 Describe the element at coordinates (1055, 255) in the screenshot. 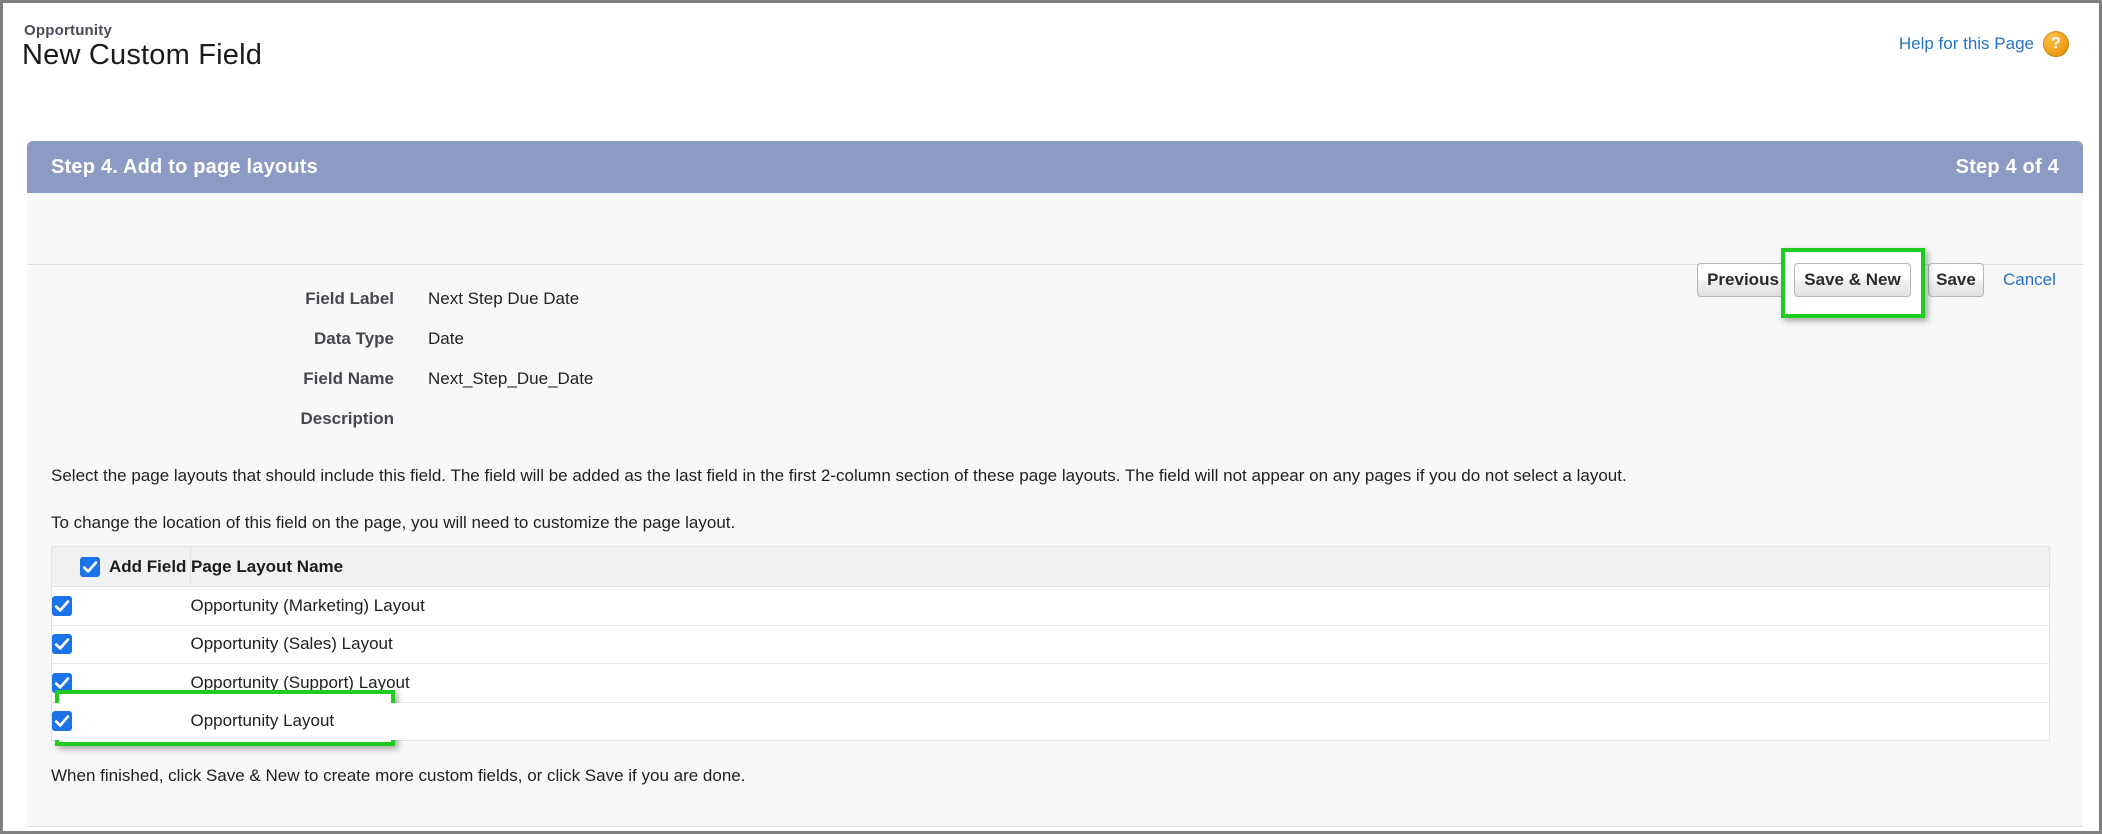

I see `action-button-bar: Previous Save & New Save Cancel` at that location.